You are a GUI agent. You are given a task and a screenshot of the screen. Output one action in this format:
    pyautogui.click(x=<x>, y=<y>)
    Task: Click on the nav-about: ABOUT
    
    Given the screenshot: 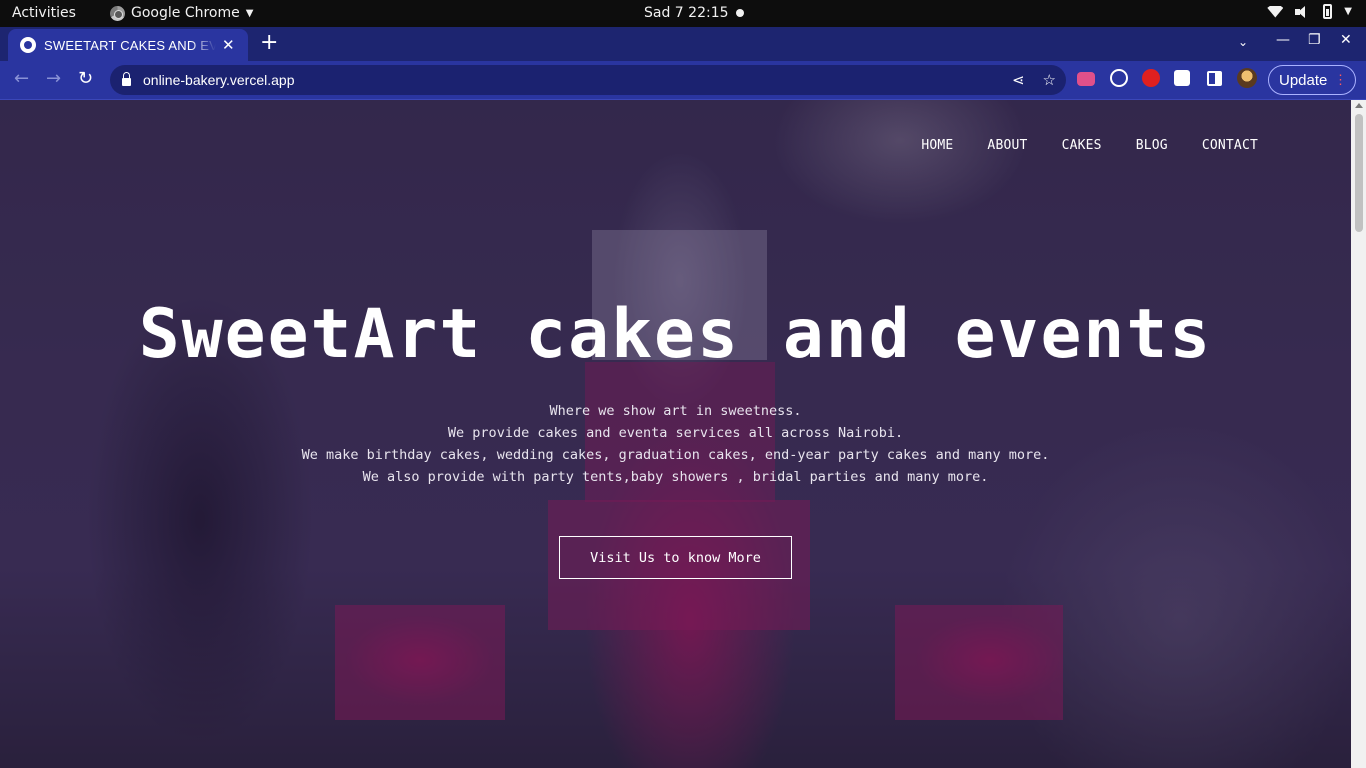 What is the action you would take?
    pyautogui.click(x=1007, y=145)
    